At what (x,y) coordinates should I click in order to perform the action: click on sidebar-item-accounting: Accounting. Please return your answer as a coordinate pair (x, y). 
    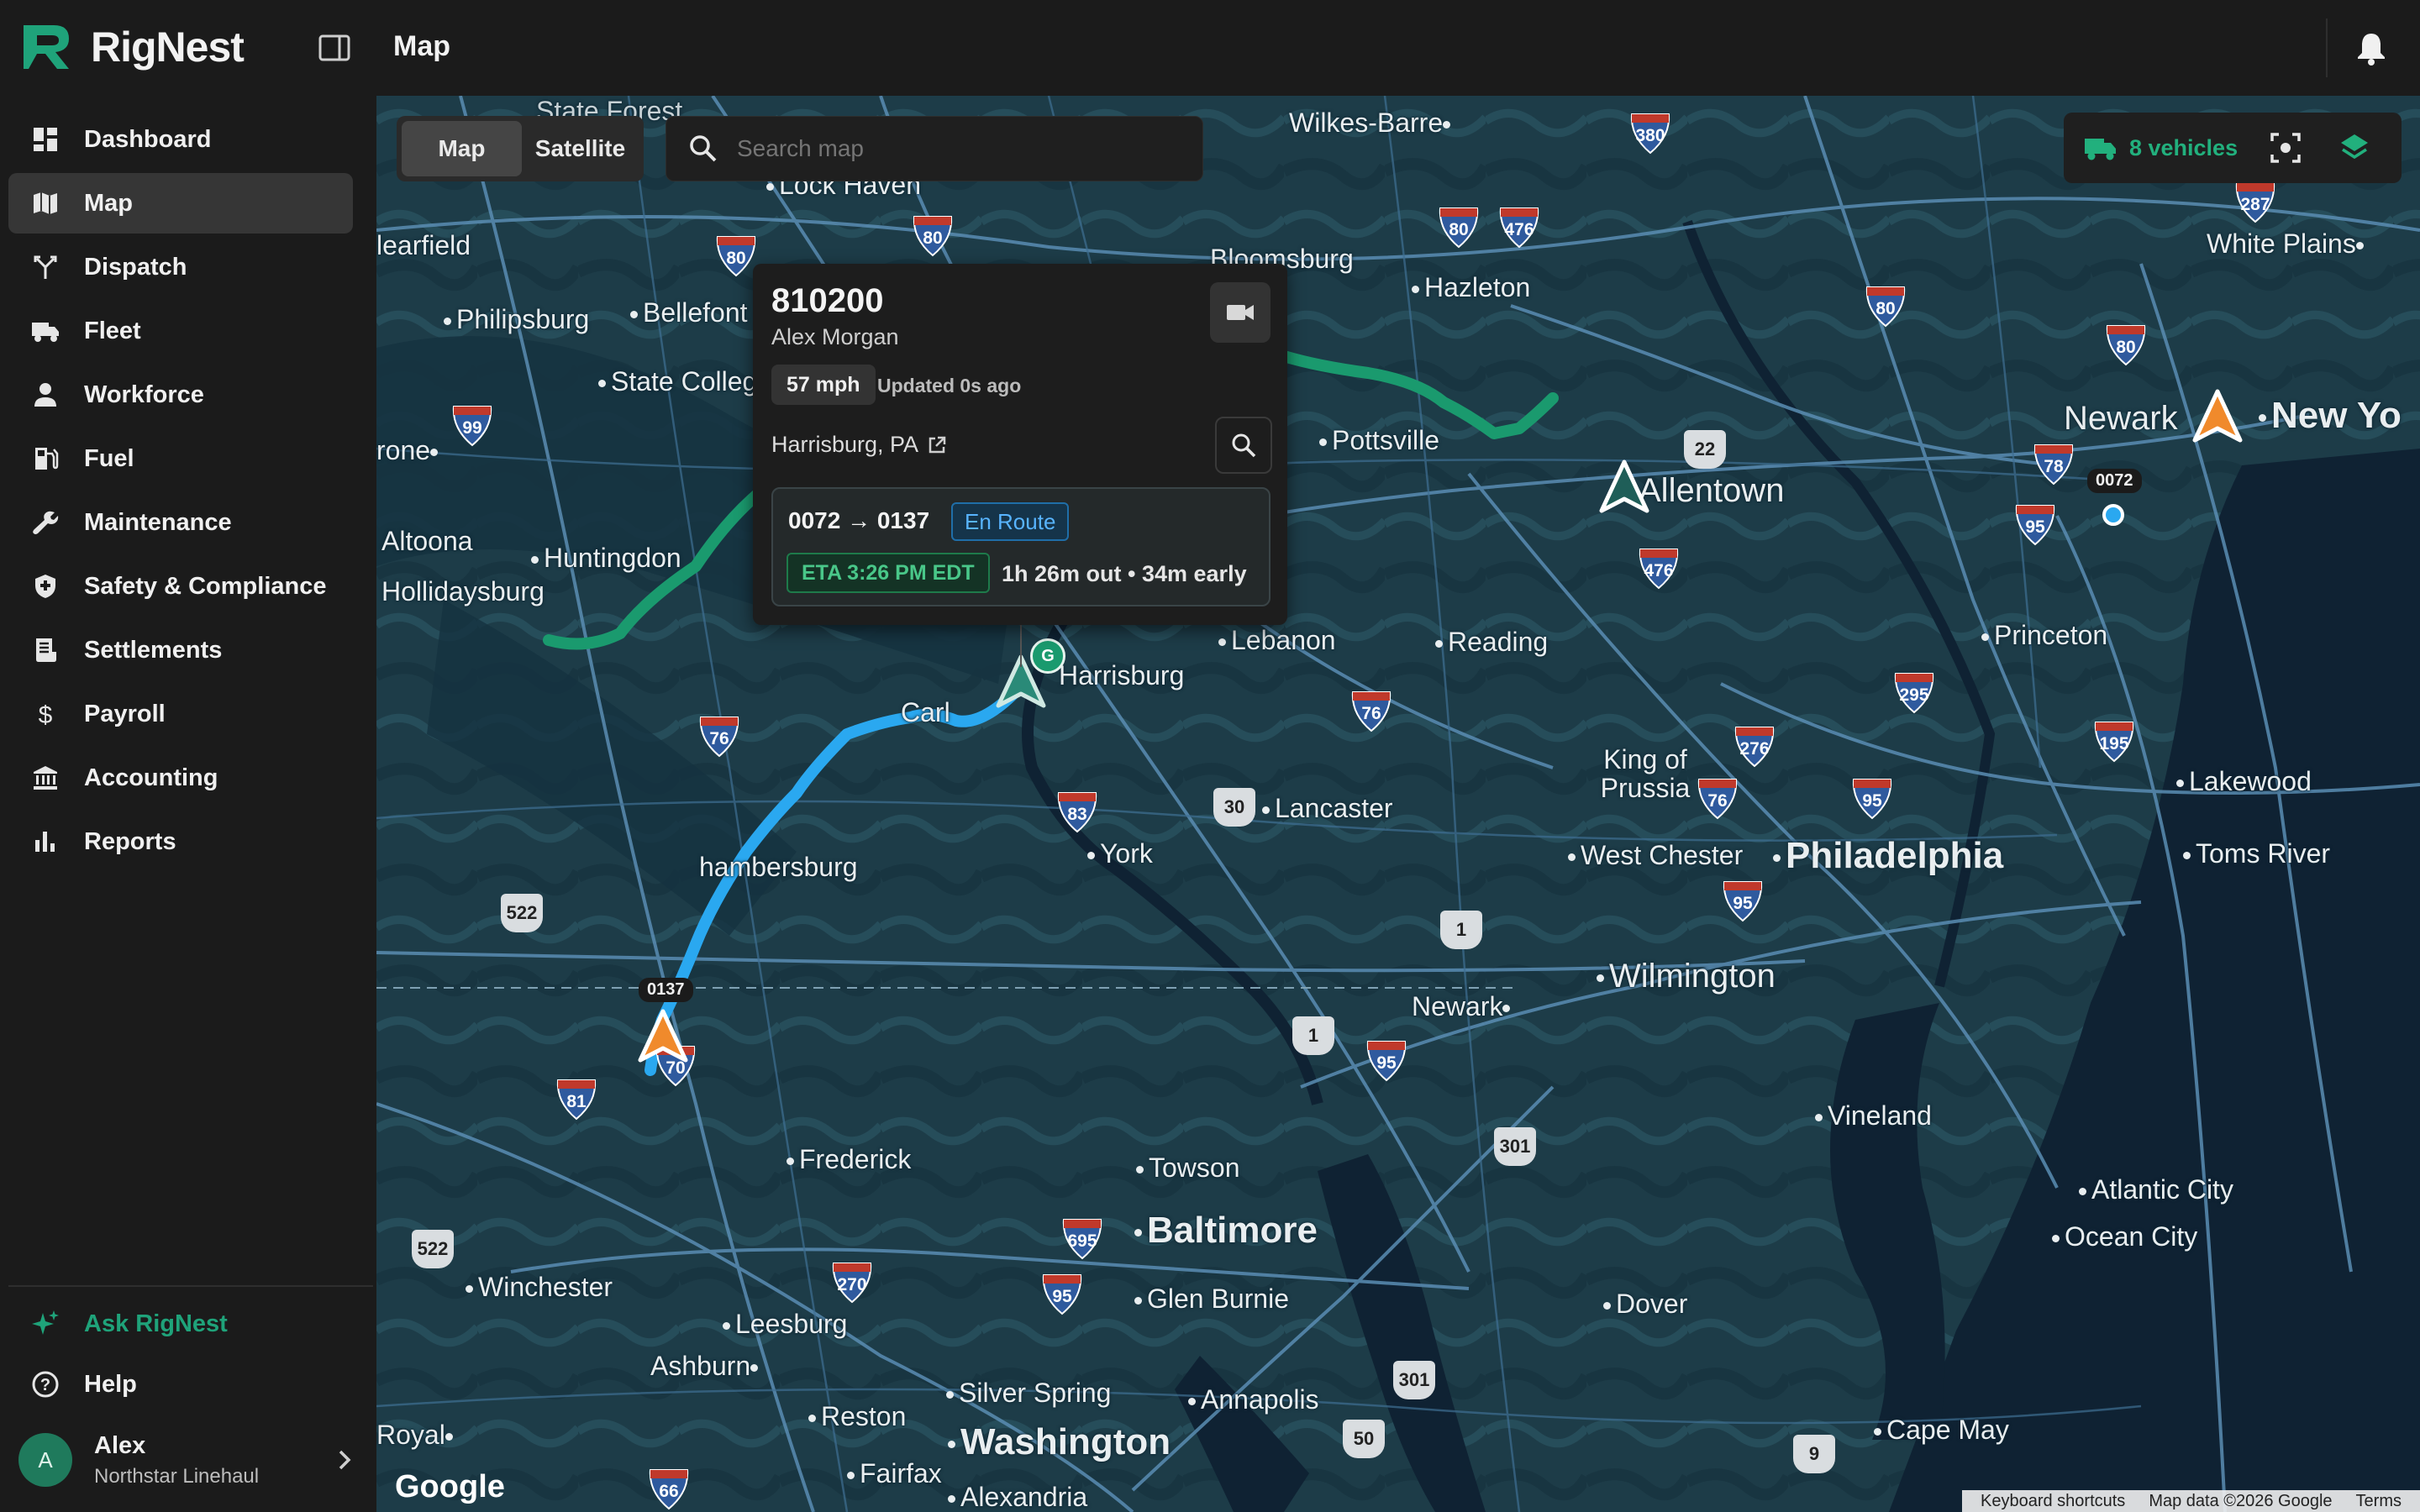
    Looking at the image, I should click on (180, 778).